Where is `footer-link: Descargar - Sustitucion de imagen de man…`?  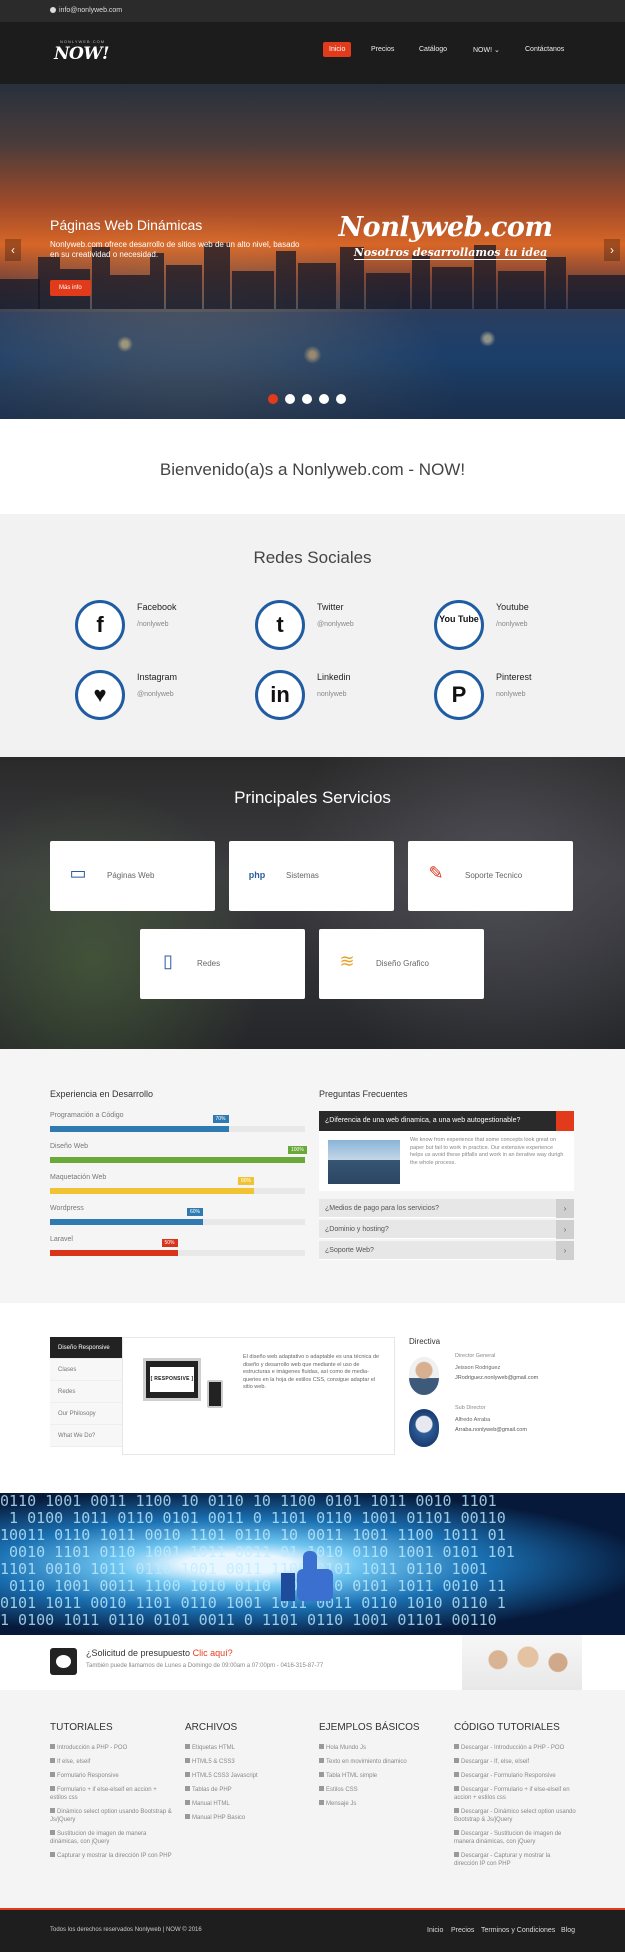 footer-link: Descargar - Sustitucion de imagen de man… is located at coordinates (515, 1838).